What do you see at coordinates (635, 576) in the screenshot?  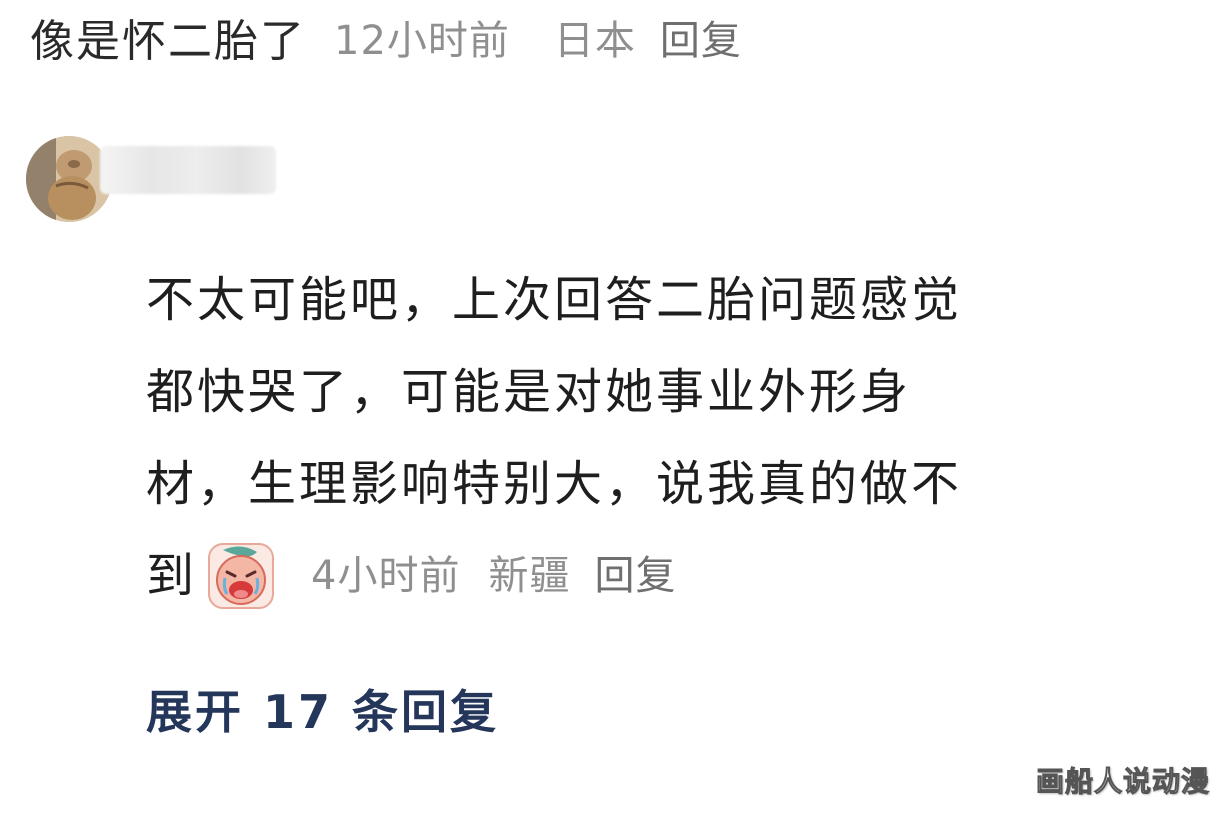 I see `reply-button: 回复` at bounding box center [635, 576].